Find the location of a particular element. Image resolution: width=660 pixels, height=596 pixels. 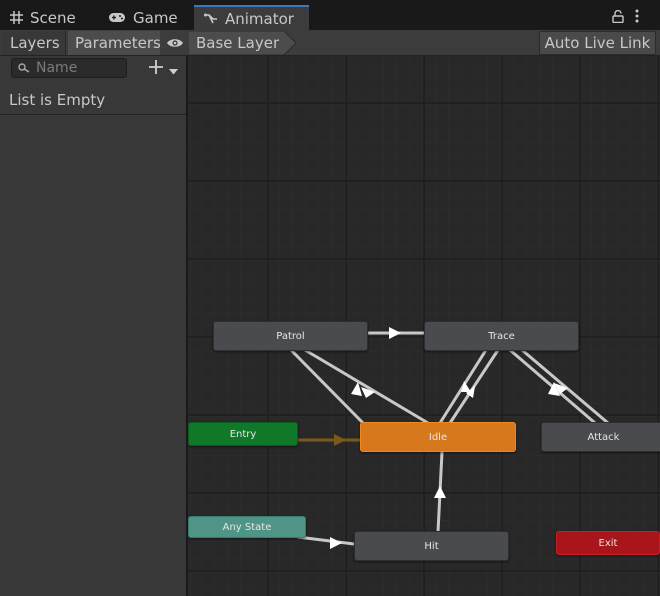

transition-idle-trace is located at coordinates (474, 386).